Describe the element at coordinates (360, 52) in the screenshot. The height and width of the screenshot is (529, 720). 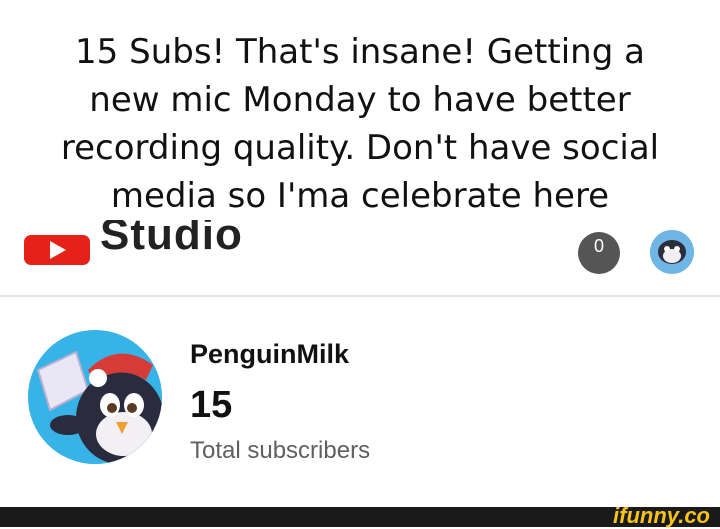
I see `caption-line-1: 15 Subs! That's insane! Getting a` at that location.